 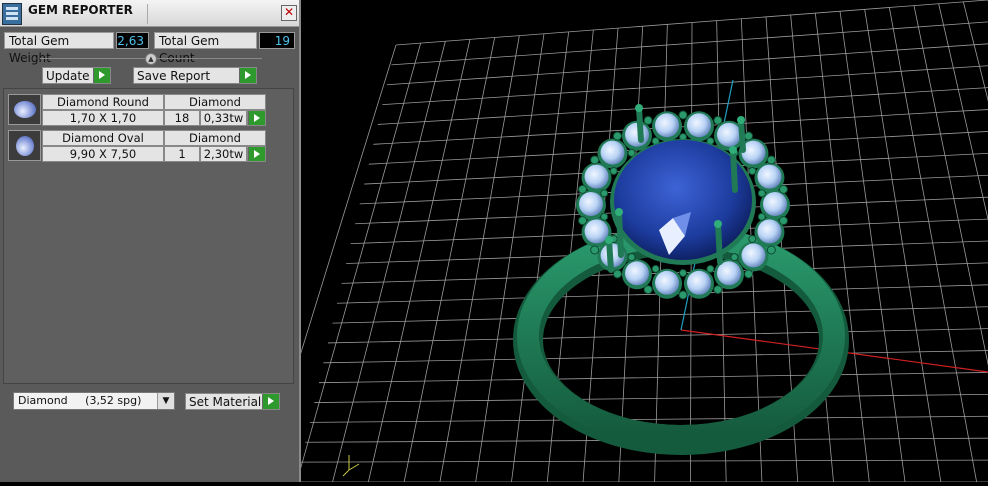 I want to click on gem-weight: 0,33tw, so click(x=223, y=118).